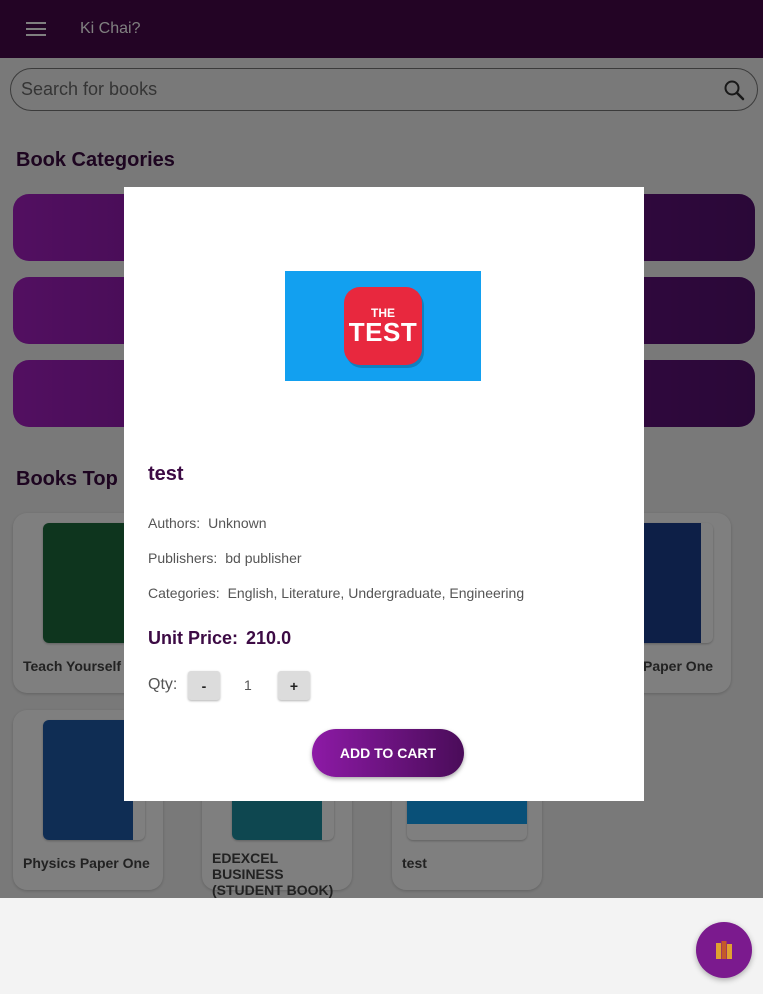  Describe the element at coordinates (383, 332) in the screenshot. I see `logo-text-bottom: TEST` at that location.